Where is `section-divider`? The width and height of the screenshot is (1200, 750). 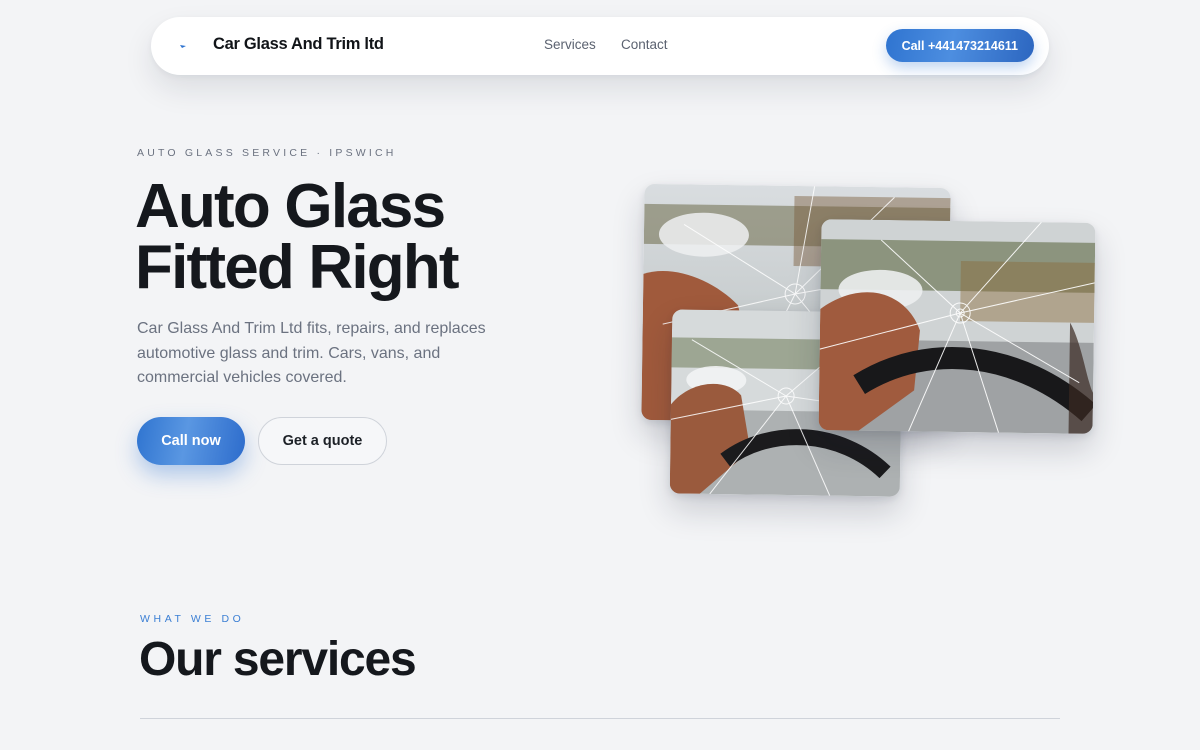 section-divider is located at coordinates (600, 718).